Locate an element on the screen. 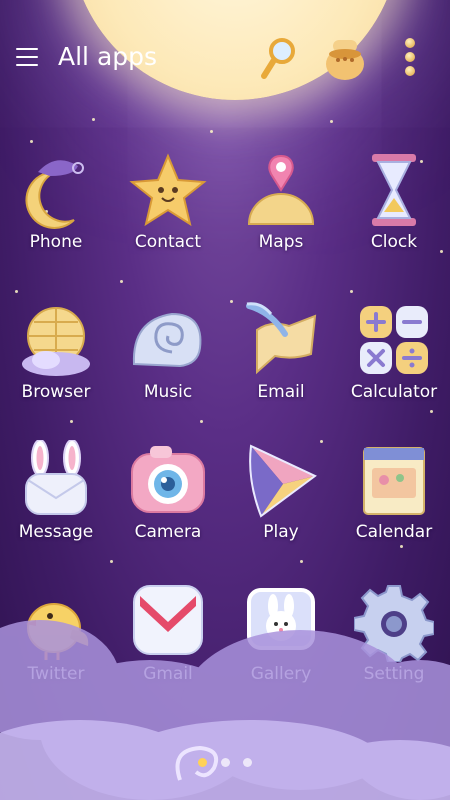 This screenshot has height=800, width=450. app-play: Play is located at coordinates (281, 500).